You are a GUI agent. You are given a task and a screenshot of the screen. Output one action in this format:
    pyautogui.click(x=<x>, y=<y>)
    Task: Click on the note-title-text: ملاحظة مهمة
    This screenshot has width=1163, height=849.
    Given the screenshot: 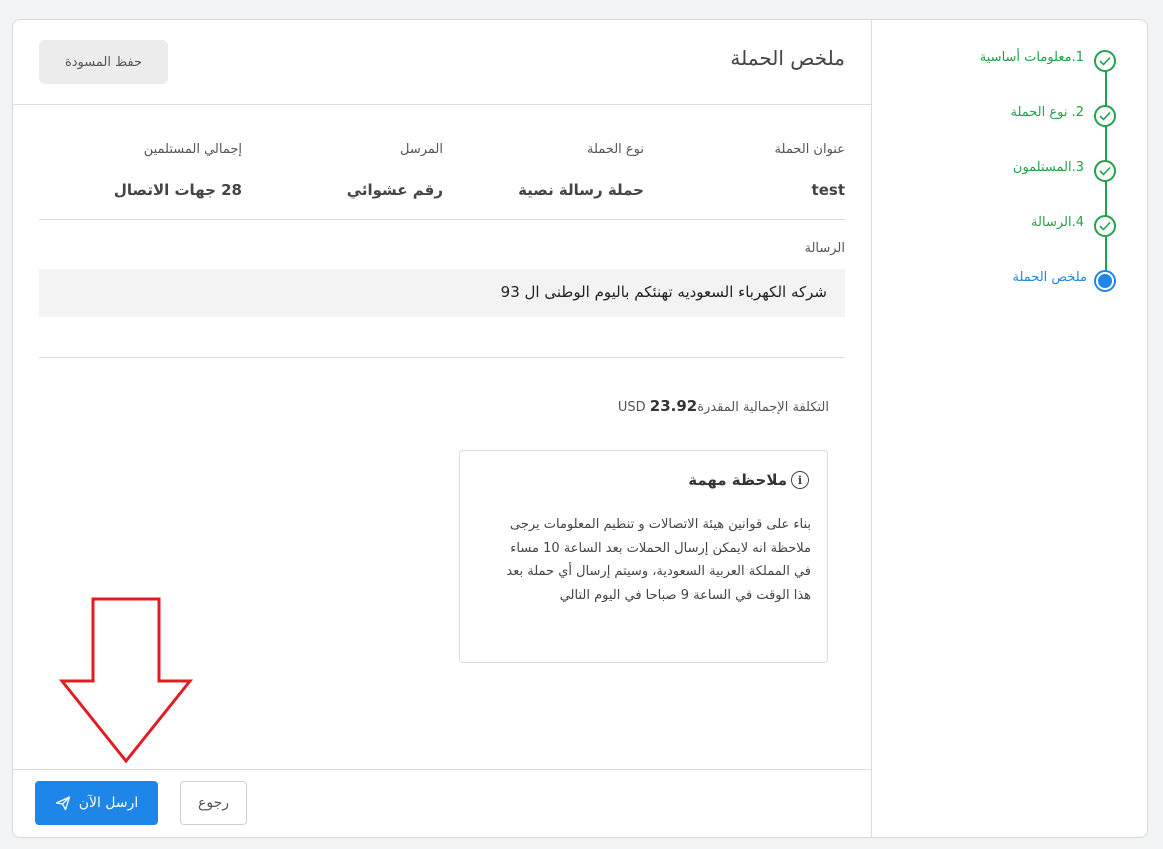 What is the action you would take?
    pyautogui.click(x=737, y=480)
    